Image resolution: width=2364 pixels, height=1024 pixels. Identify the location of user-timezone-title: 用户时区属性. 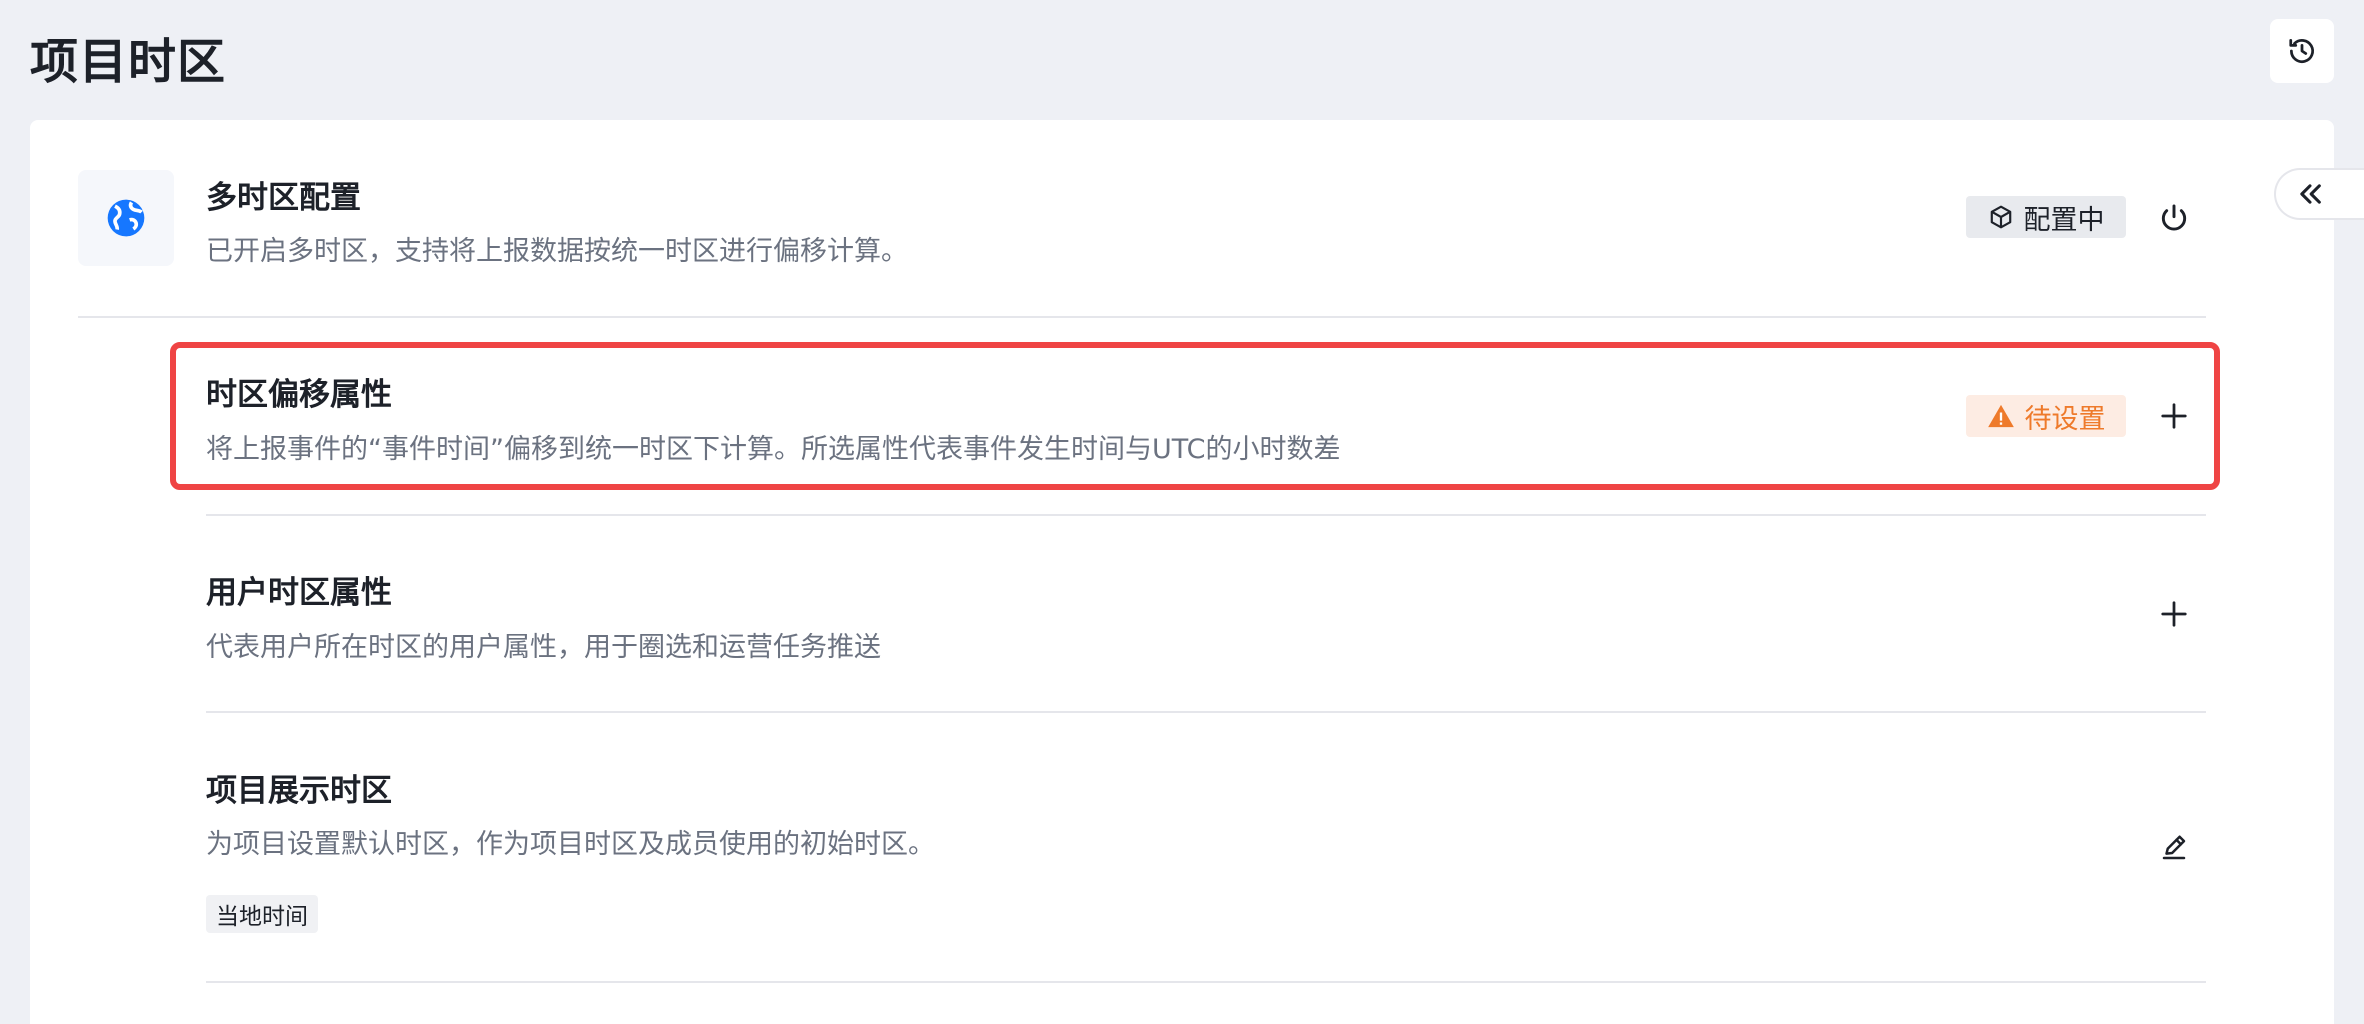
(299, 593).